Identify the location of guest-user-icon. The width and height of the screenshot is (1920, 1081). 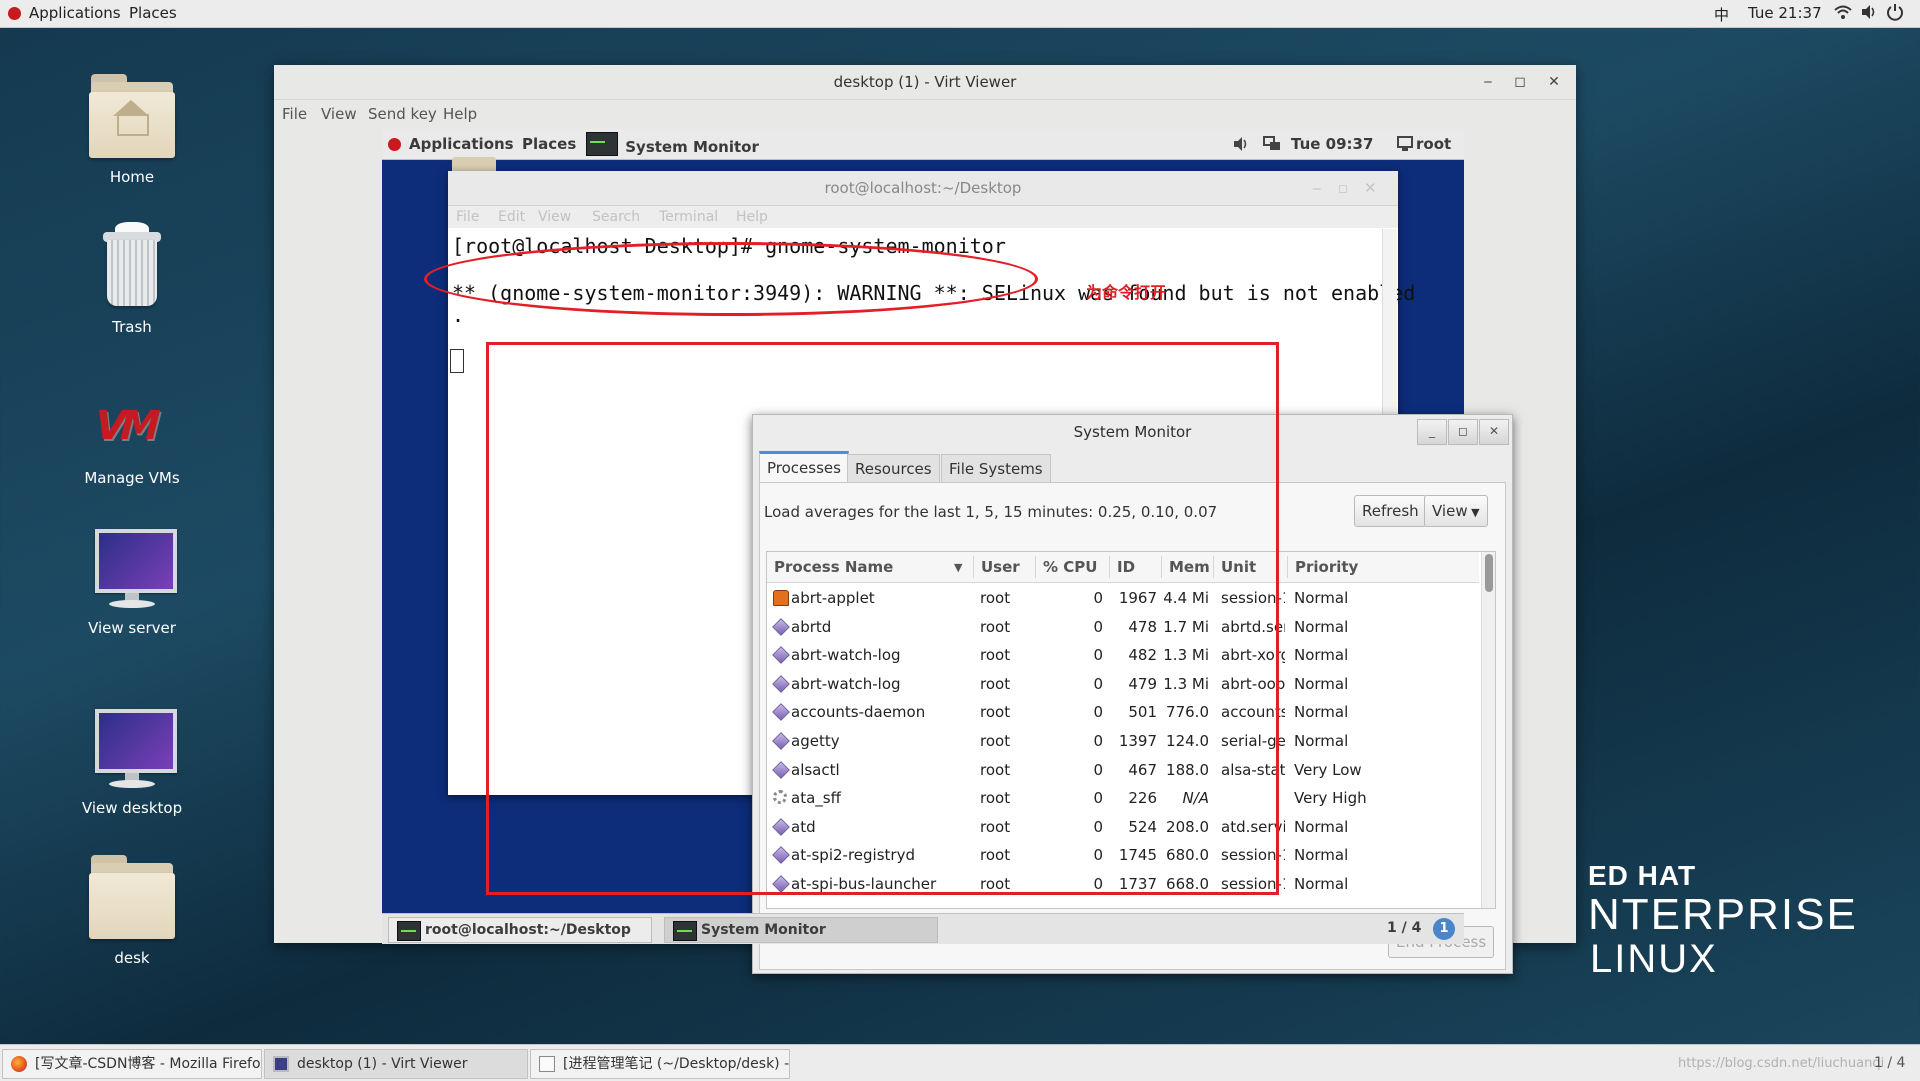
(1405, 146).